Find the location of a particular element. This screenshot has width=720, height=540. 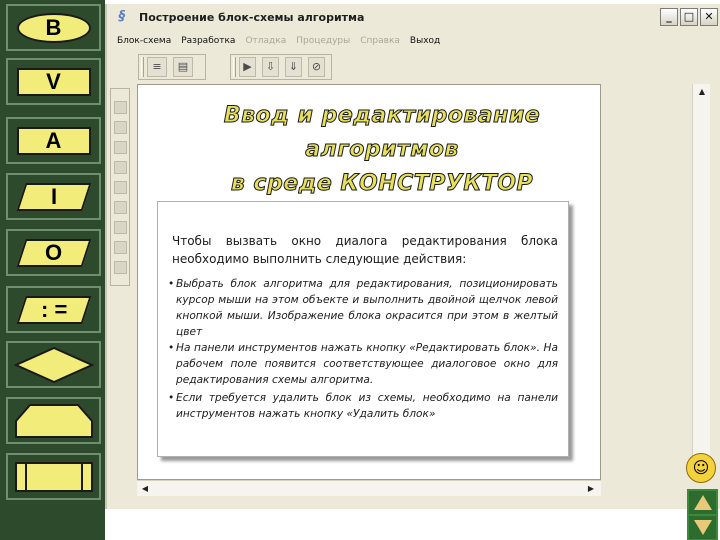

io-input-label: I is located at coordinates (53, 196).